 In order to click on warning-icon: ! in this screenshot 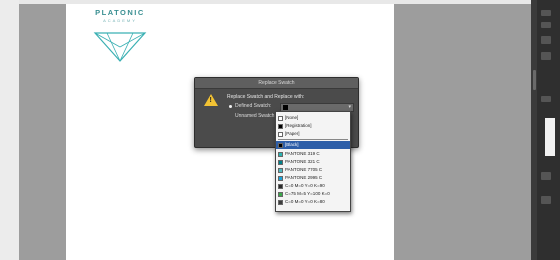, I will do `click(211, 100)`.